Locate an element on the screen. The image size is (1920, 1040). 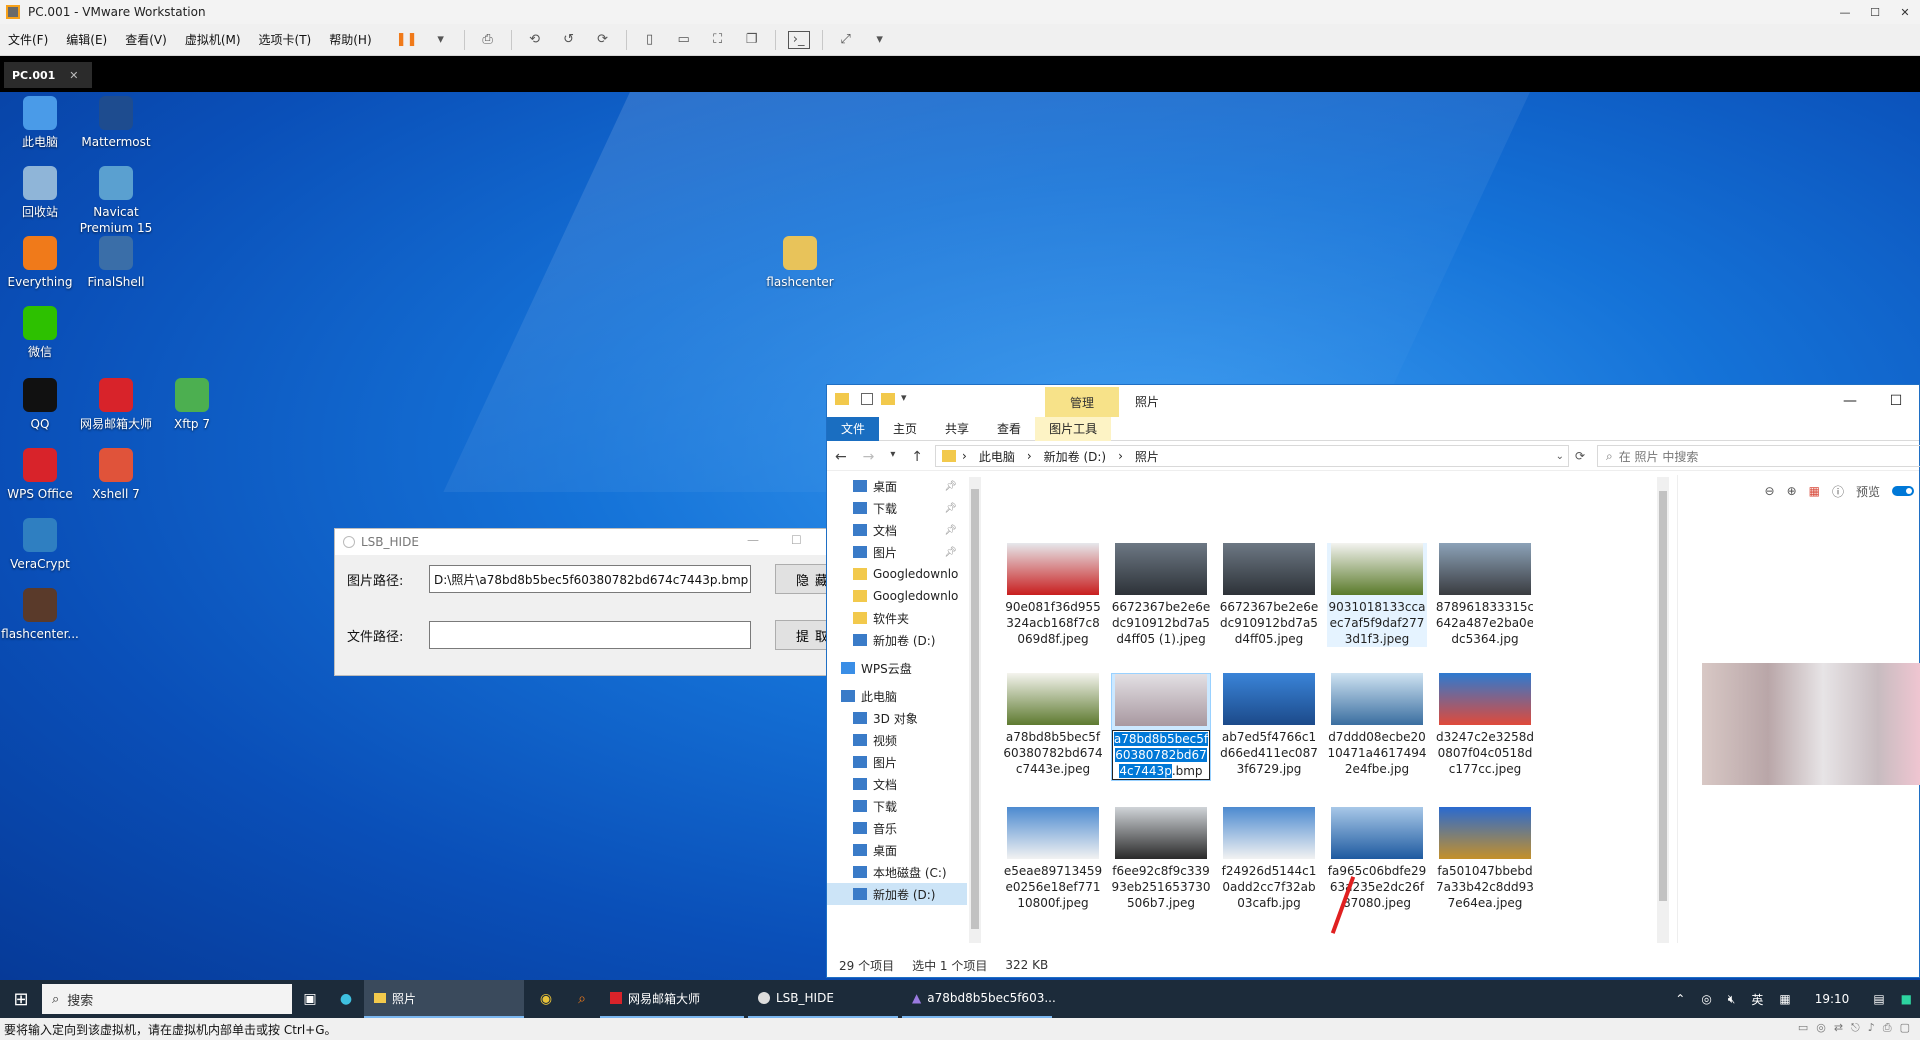
file-item: fa965c06bdfe2963a235e2dc26f87080.jpeg is located at coordinates (1377, 859).